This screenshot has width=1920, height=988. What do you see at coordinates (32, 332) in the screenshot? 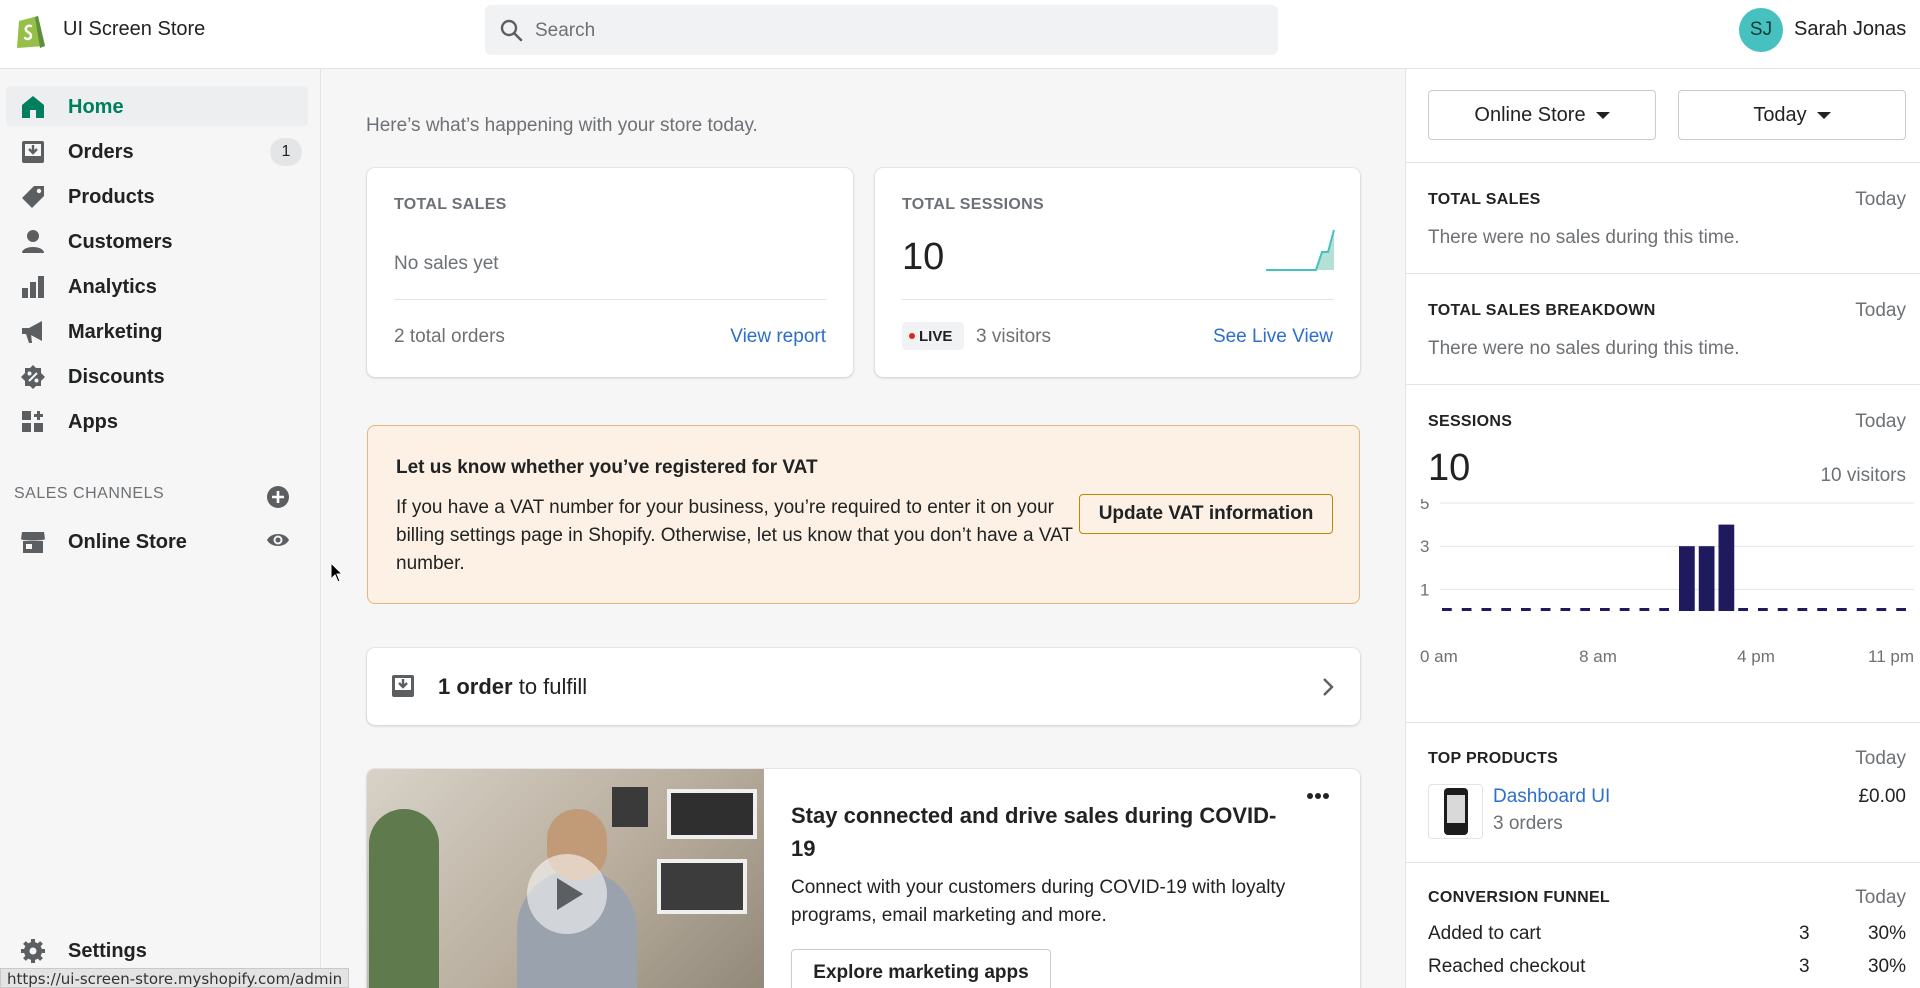
I see `megaphone-icon` at bounding box center [32, 332].